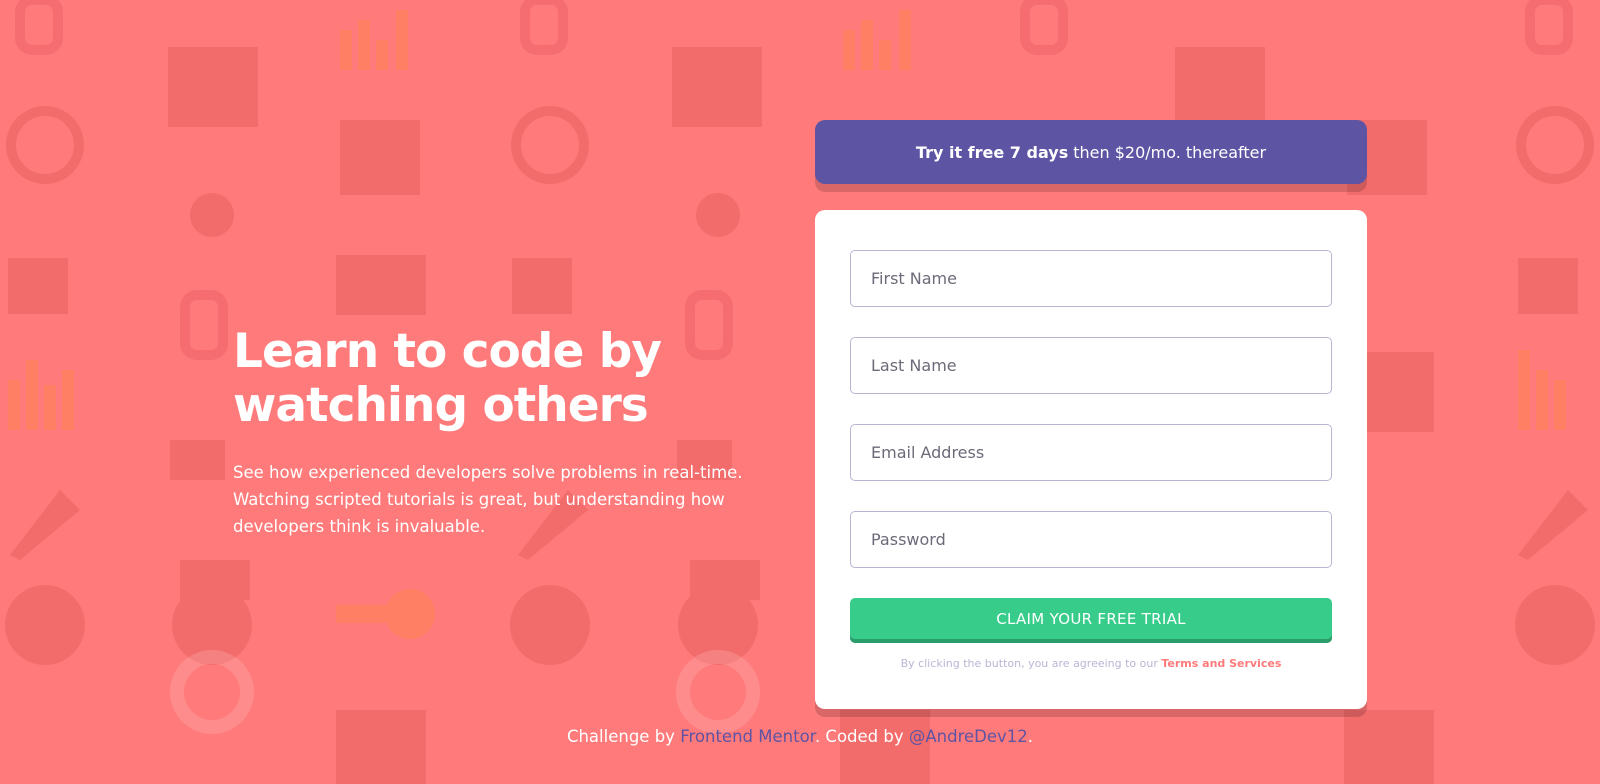  What do you see at coordinates (1221, 663) in the screenshot?
I see `terms-link: Terms and Services` at bounding box center [1221, 663].